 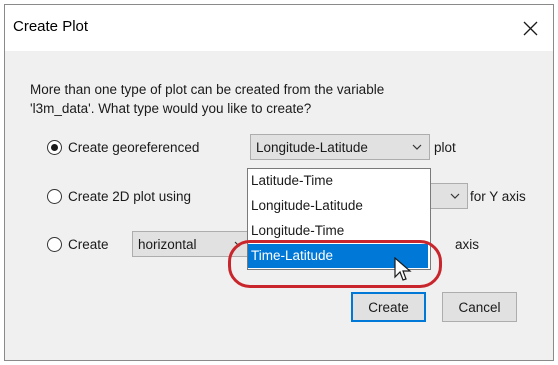 I want to click on option-create-axis: Create, so click(x=78, y=244).